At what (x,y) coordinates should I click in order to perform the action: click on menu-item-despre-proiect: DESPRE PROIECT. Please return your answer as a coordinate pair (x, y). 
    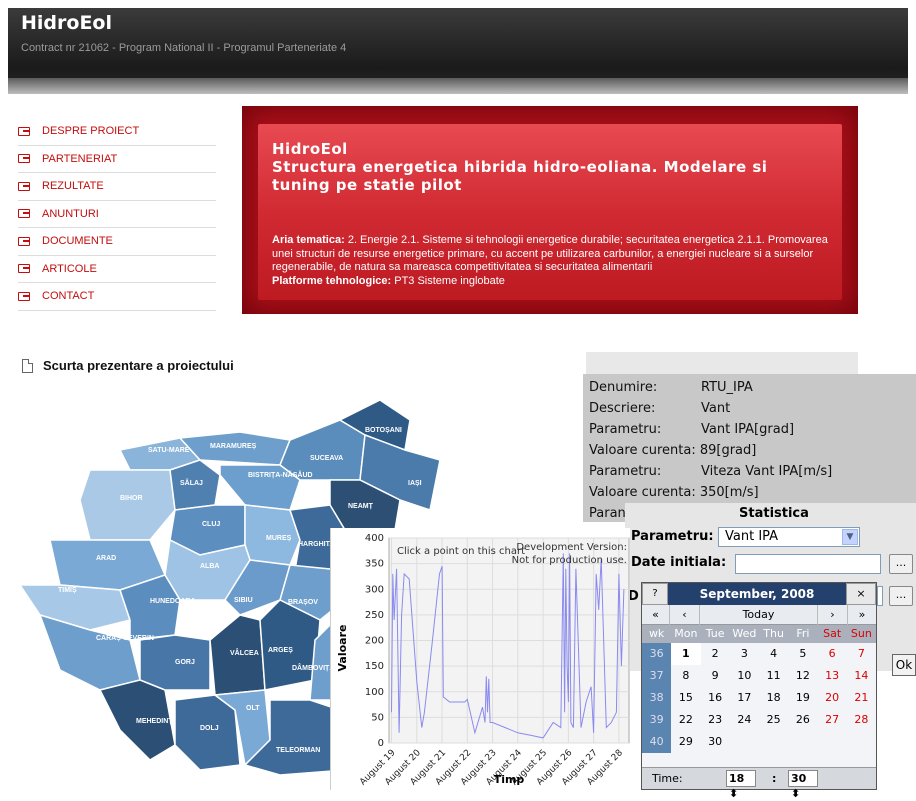
    Looking at the image, I should click on (117, 132).